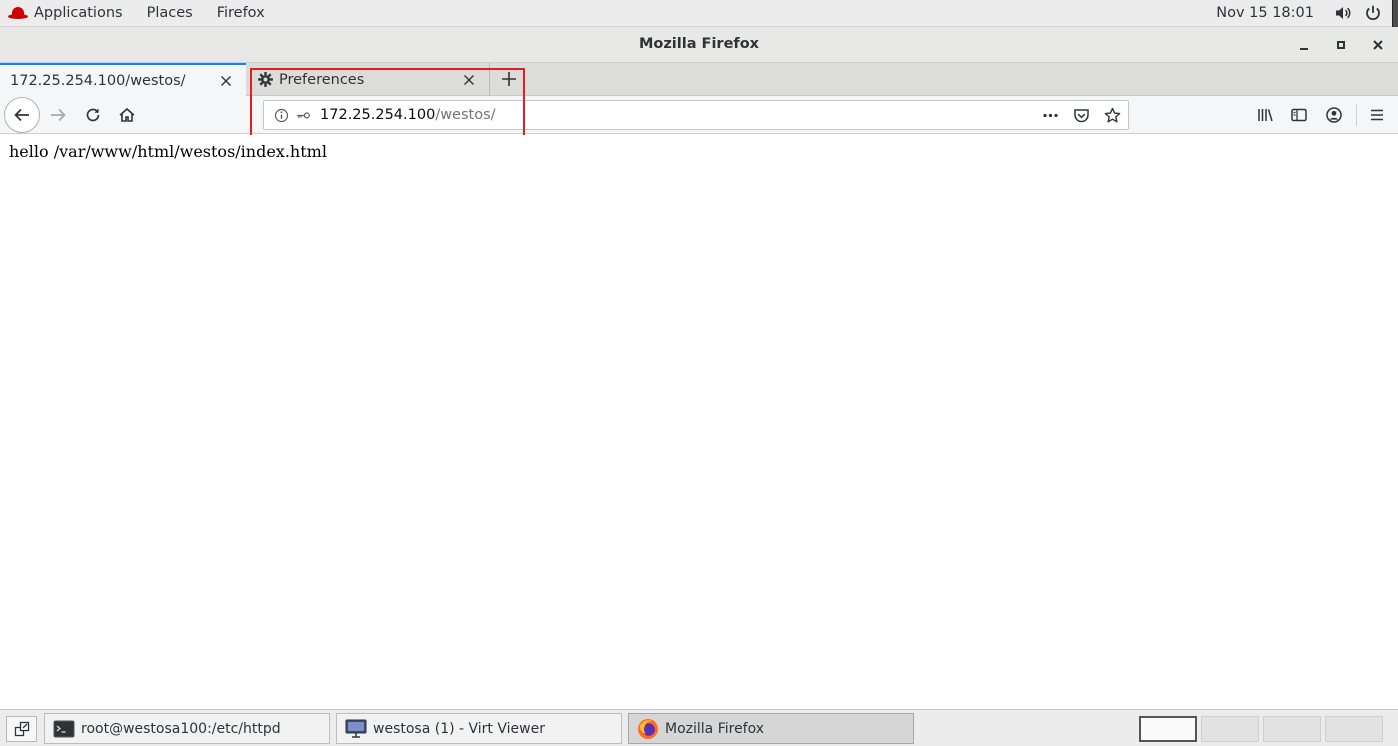 The width and height of the screenshot is (1398, 746). What do you see at coordinates (378, 115) in the screenshot?
I see `url-host: 172.25.254.100` at bounding box center [378, 115].